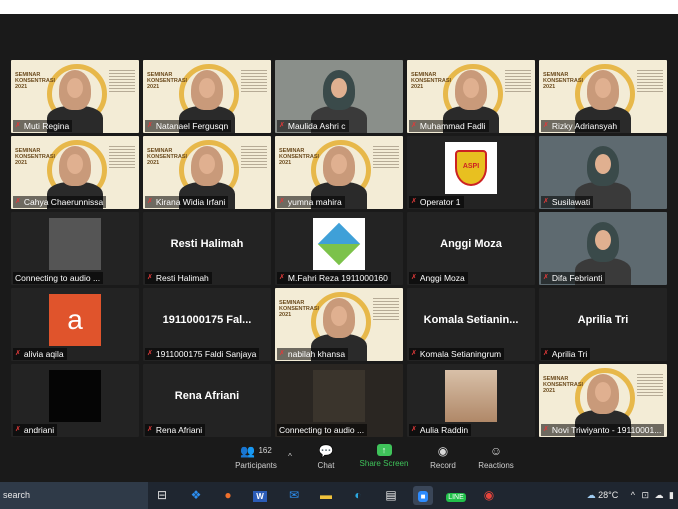 This screenshot has width=678, height=509. What do you see at coordinates (75, 324) in the screenshot?
I see `participant-tile: a ✗ alivia aqila` at bounding box center [75, 324].